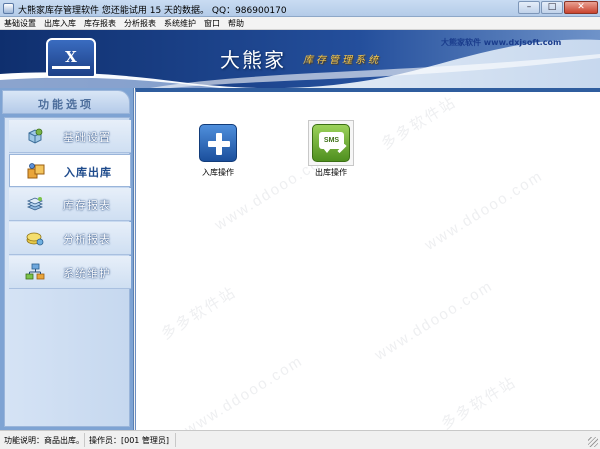 This screenshot has height=449, width=600. What do you see at coordinates (87, 239) in the screenshot?
I see `sidebar-item-label: 分析报表` at bounding box center [87, 239].